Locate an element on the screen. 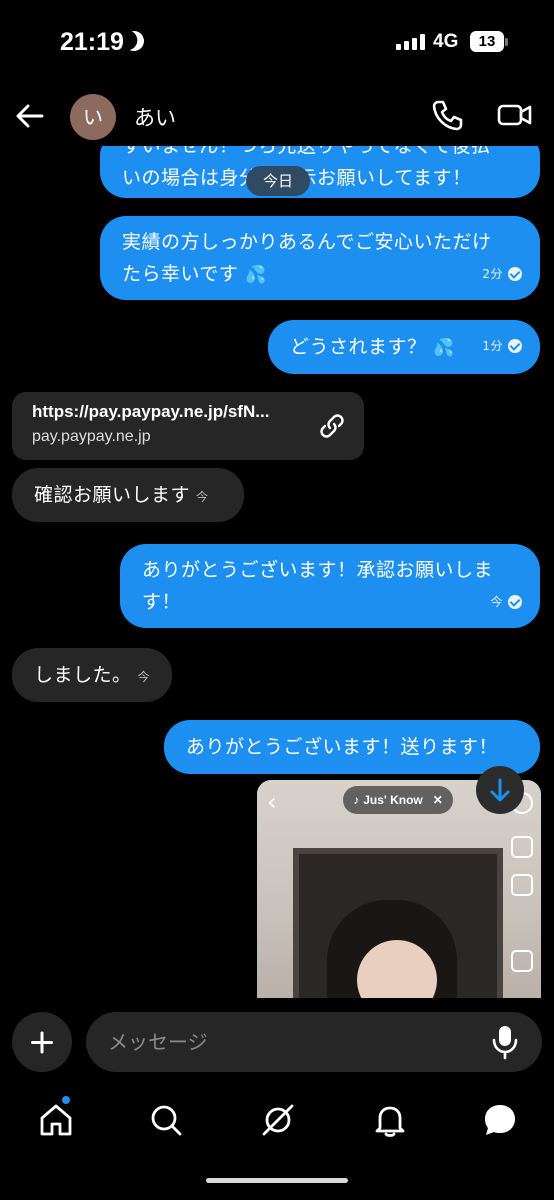 The width and height of the screenshot is (554, 1200). microphone-icon is located at coordinates (505, 1042).